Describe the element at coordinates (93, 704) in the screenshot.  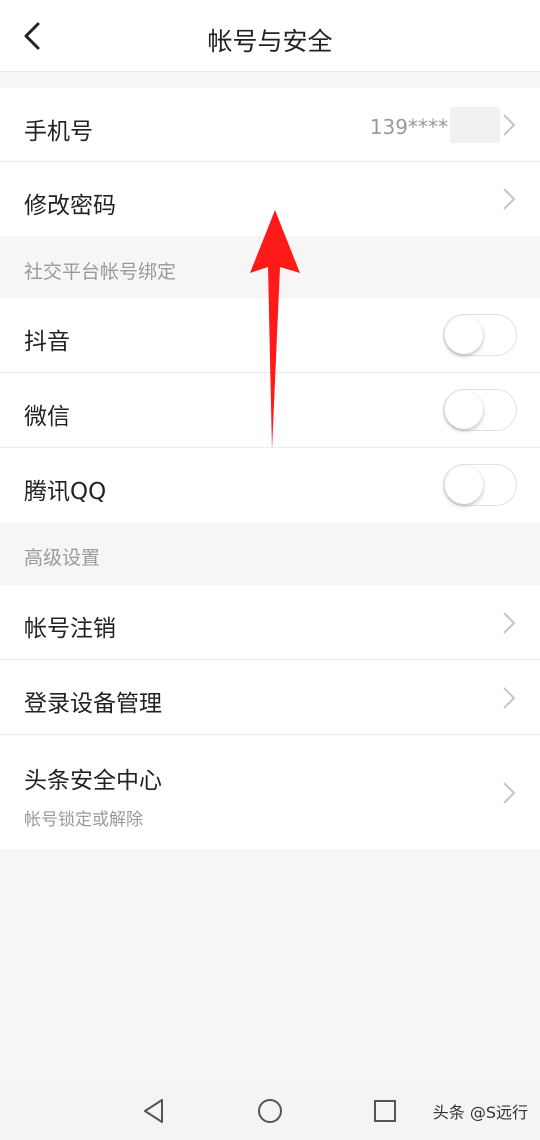
I see `device-management-label: 登录设备管理` at that location.